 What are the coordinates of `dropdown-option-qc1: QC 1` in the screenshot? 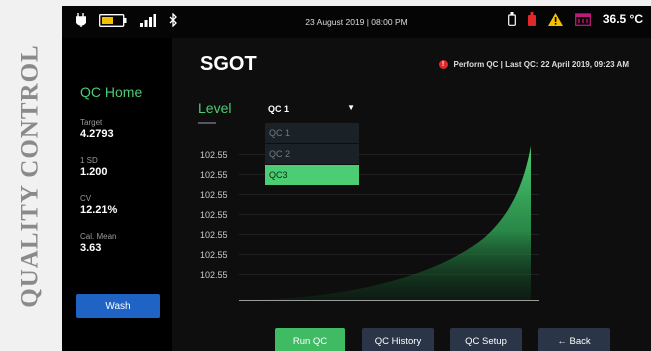 It's located at (312, 133).